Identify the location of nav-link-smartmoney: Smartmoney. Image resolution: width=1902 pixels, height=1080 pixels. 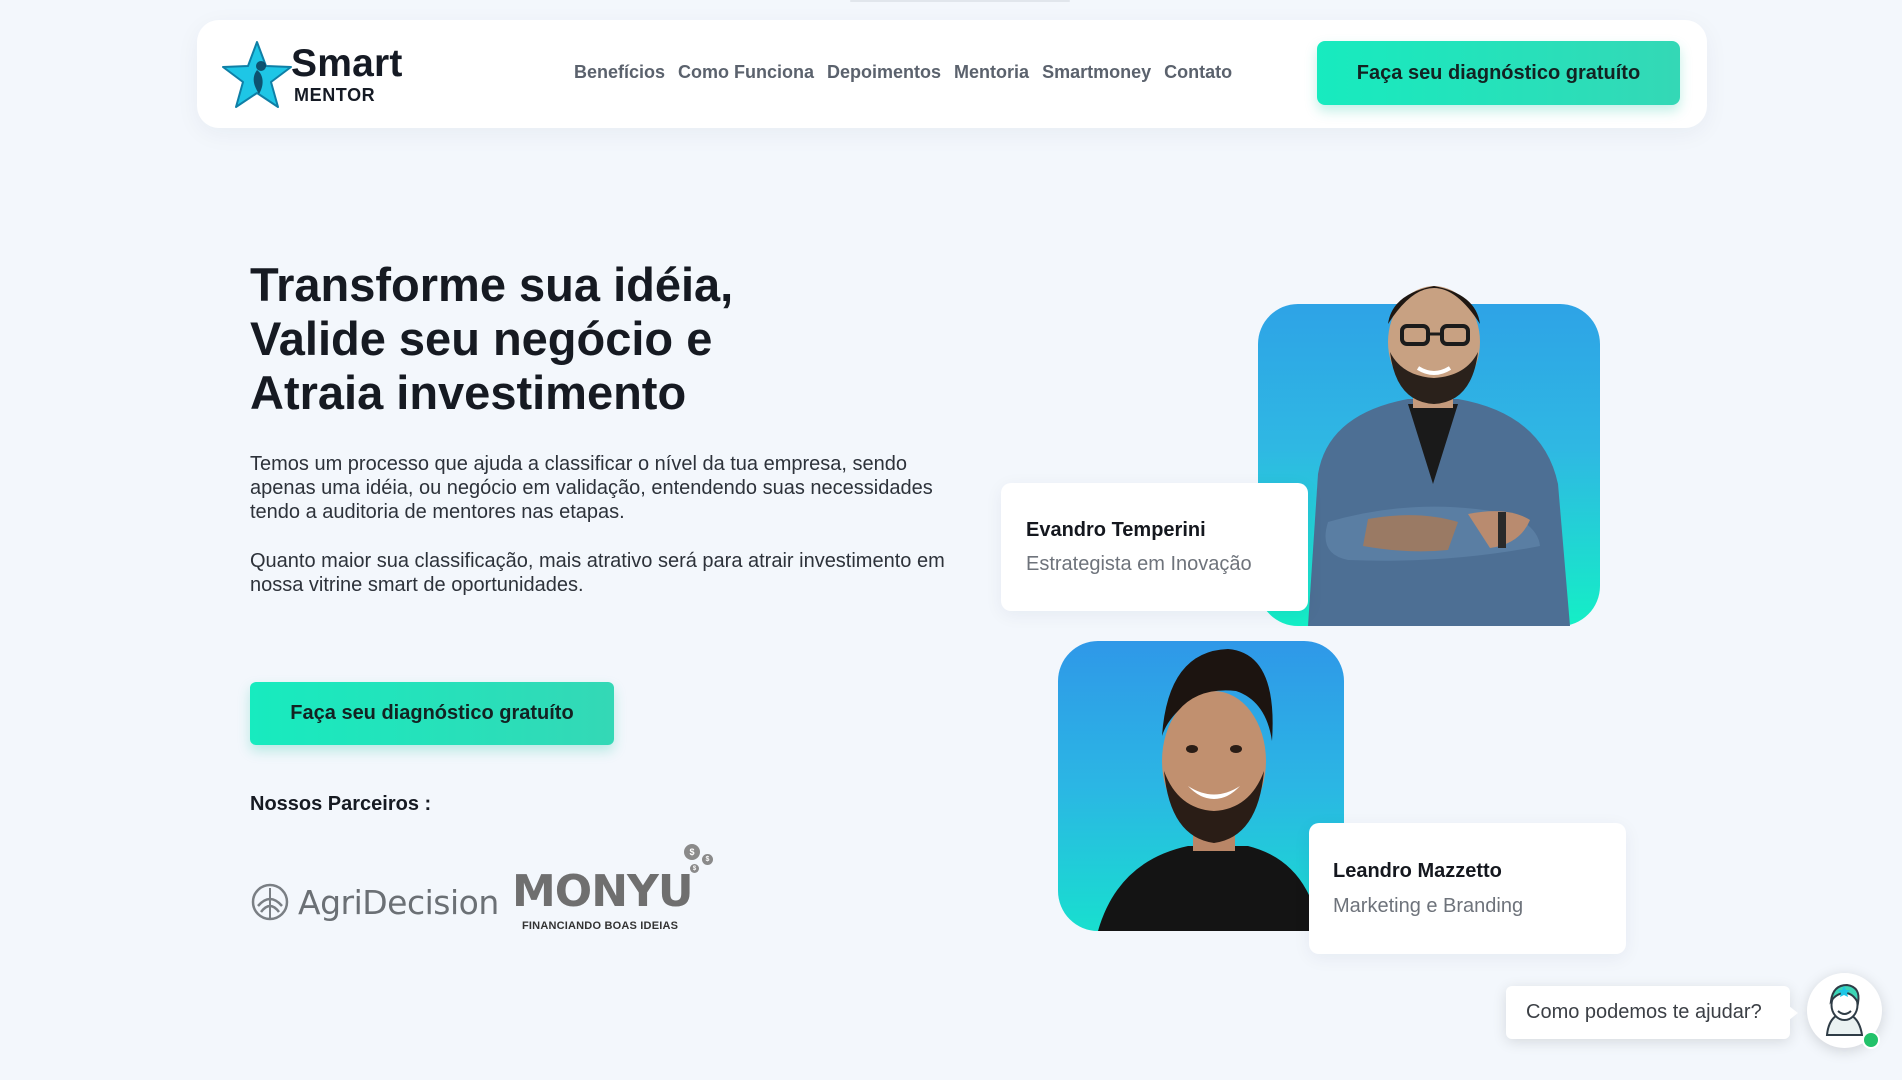
(1096, 73).